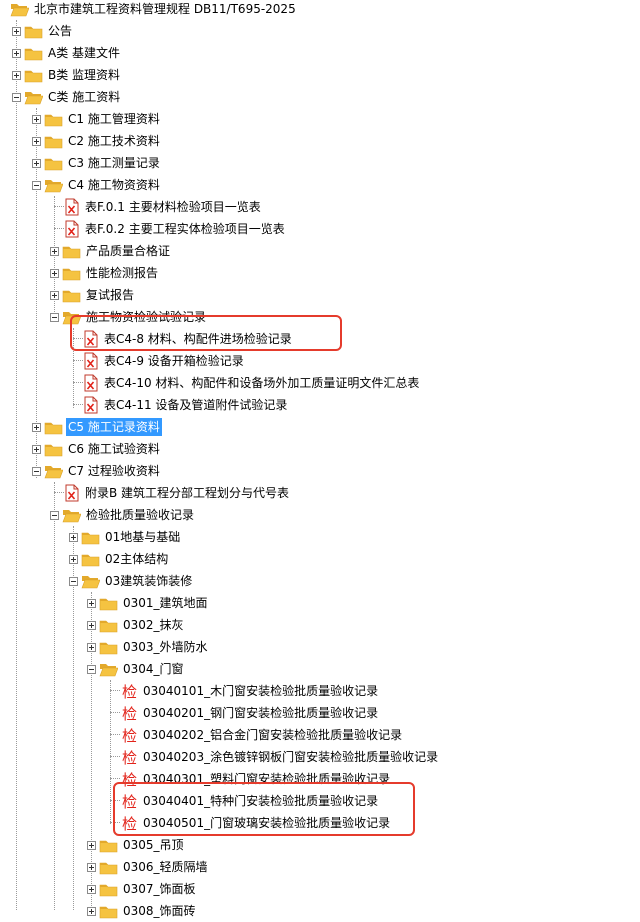  I want to click on tree-item-label: C1 施工管理资料, so click(114, 119).